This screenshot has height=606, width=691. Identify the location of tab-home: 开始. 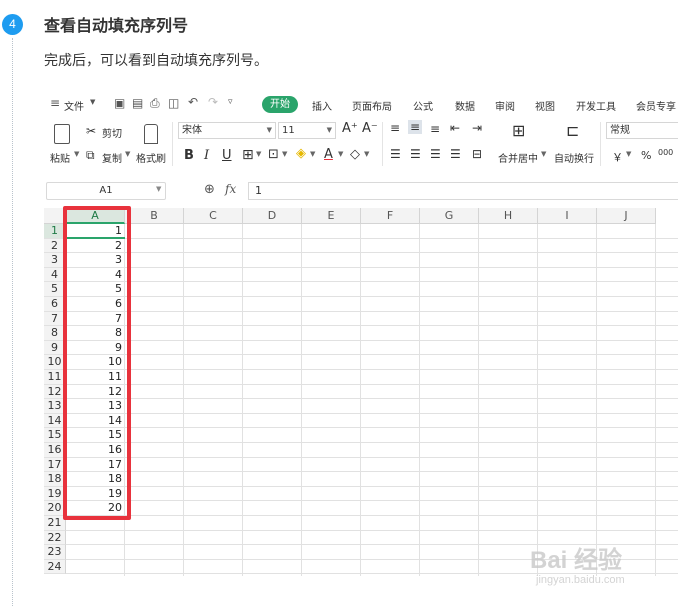
(280, 104).